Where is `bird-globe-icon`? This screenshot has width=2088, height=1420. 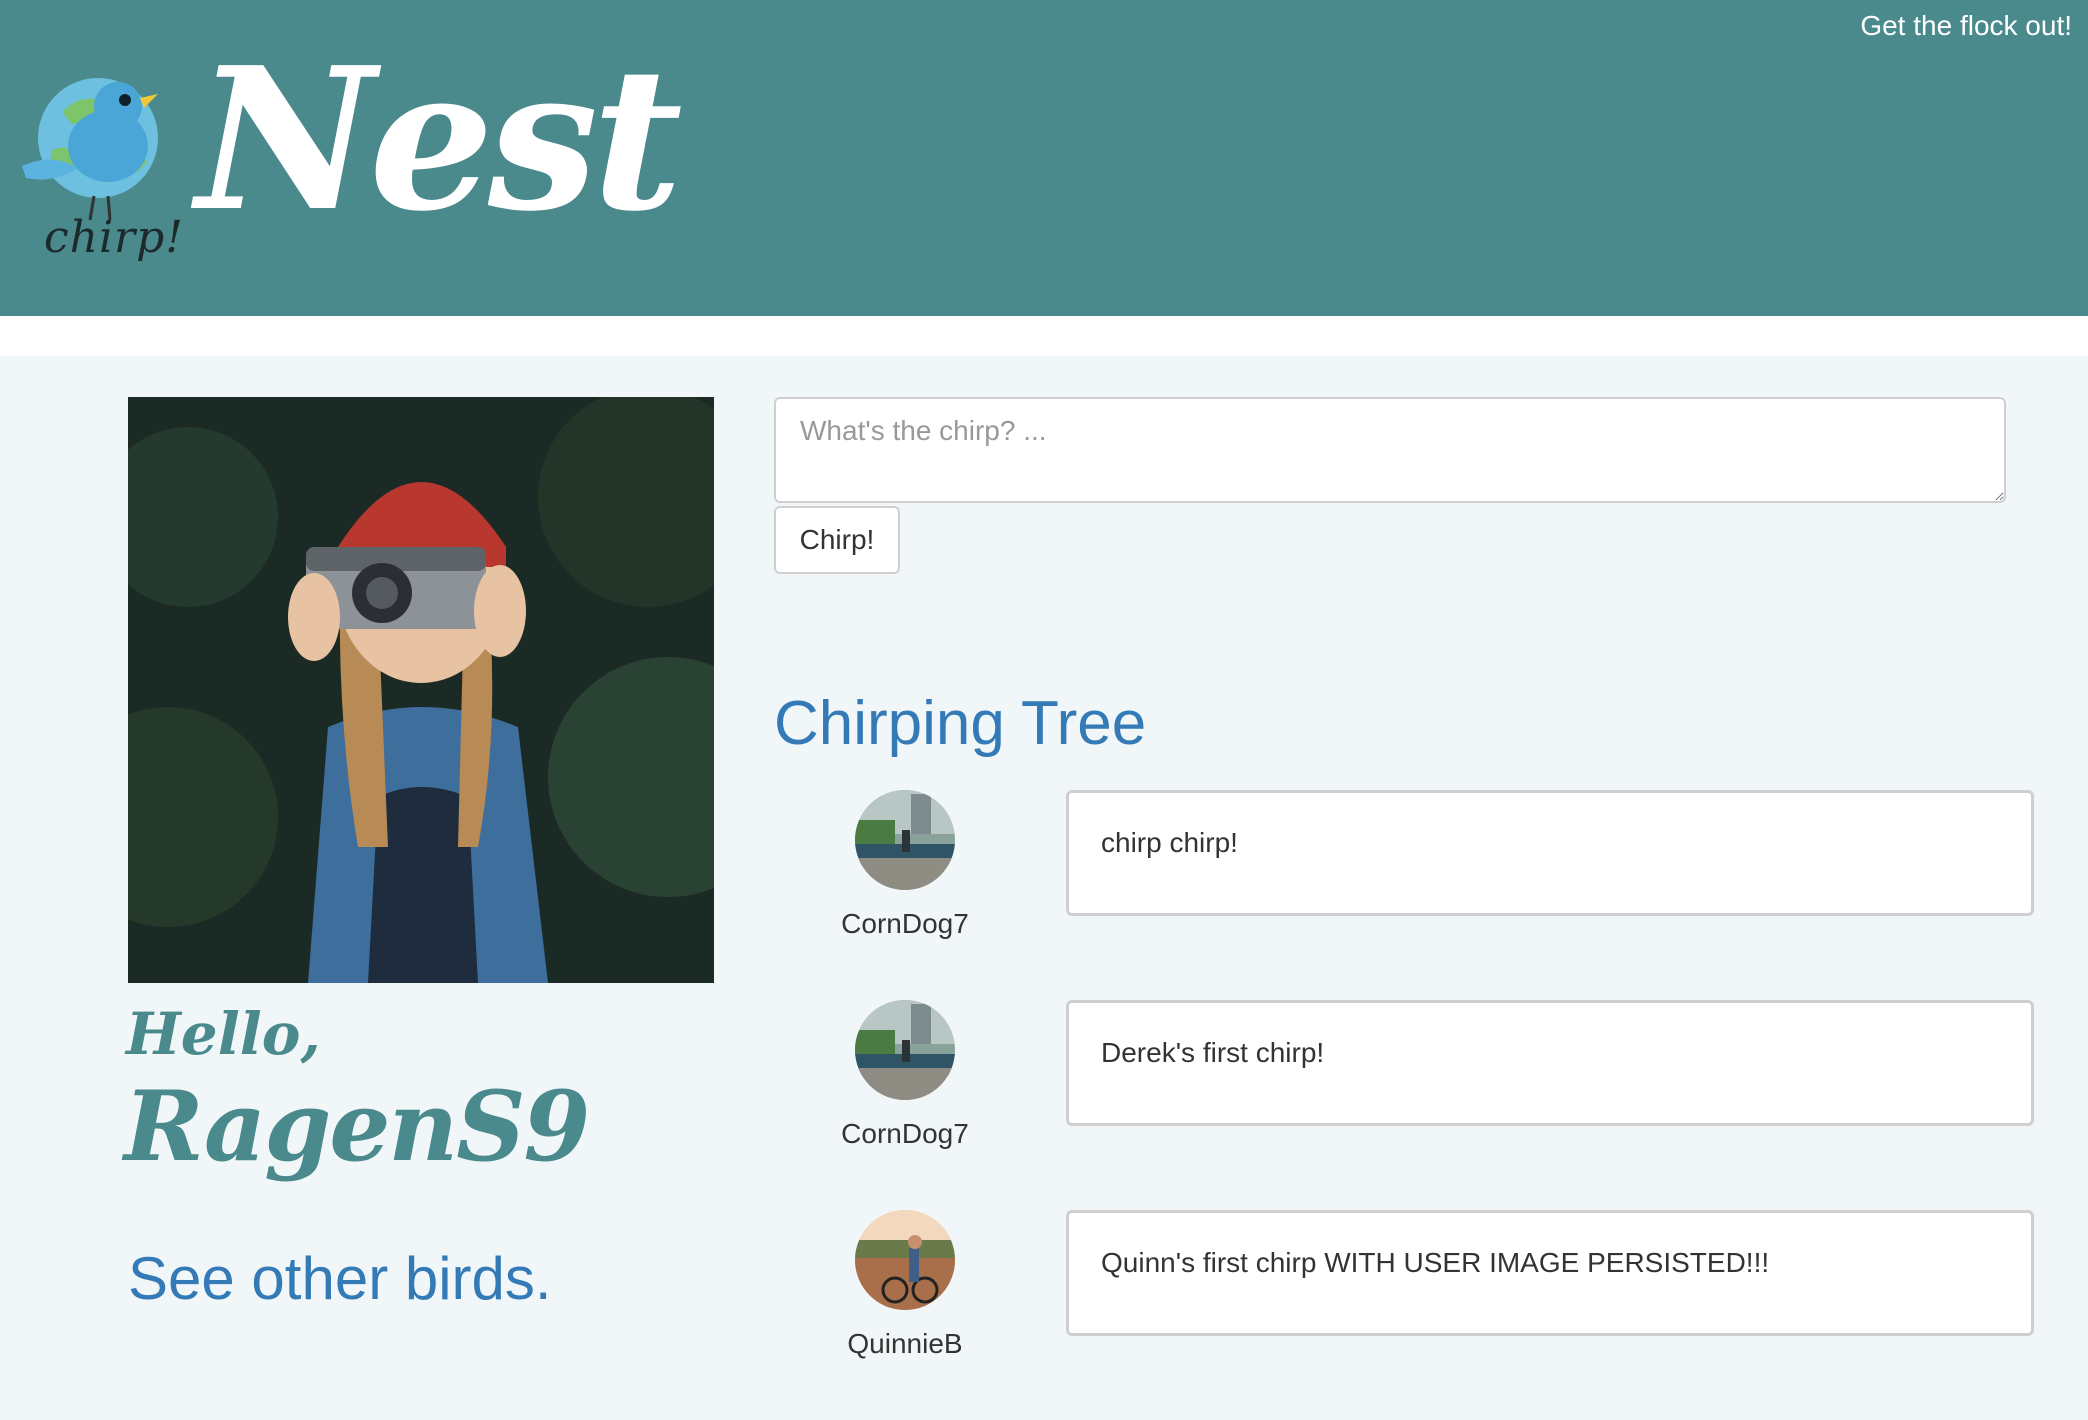
bird-globe-icon is located at coordinates (90, 149).